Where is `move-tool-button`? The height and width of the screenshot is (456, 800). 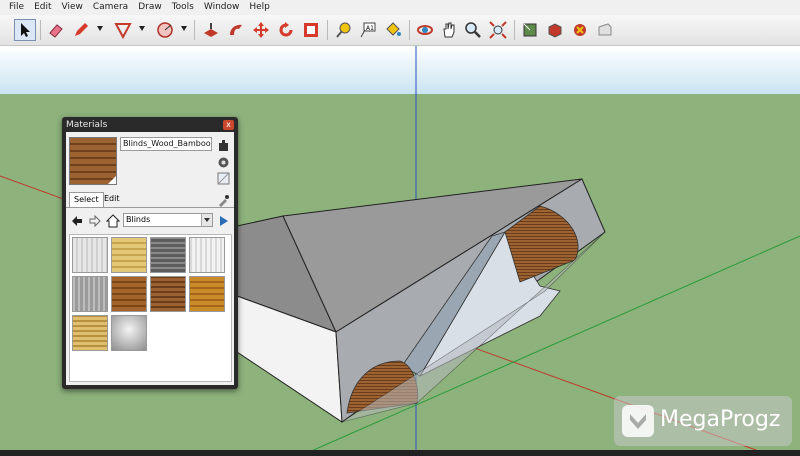
move-tool-button is located at coordinates (261, 30).